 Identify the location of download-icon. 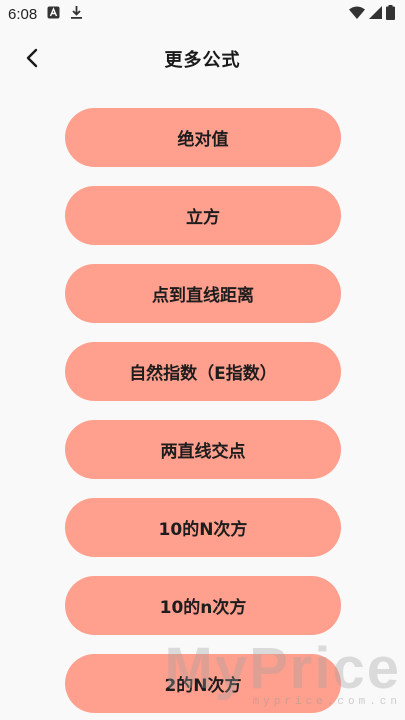
(76, 14).